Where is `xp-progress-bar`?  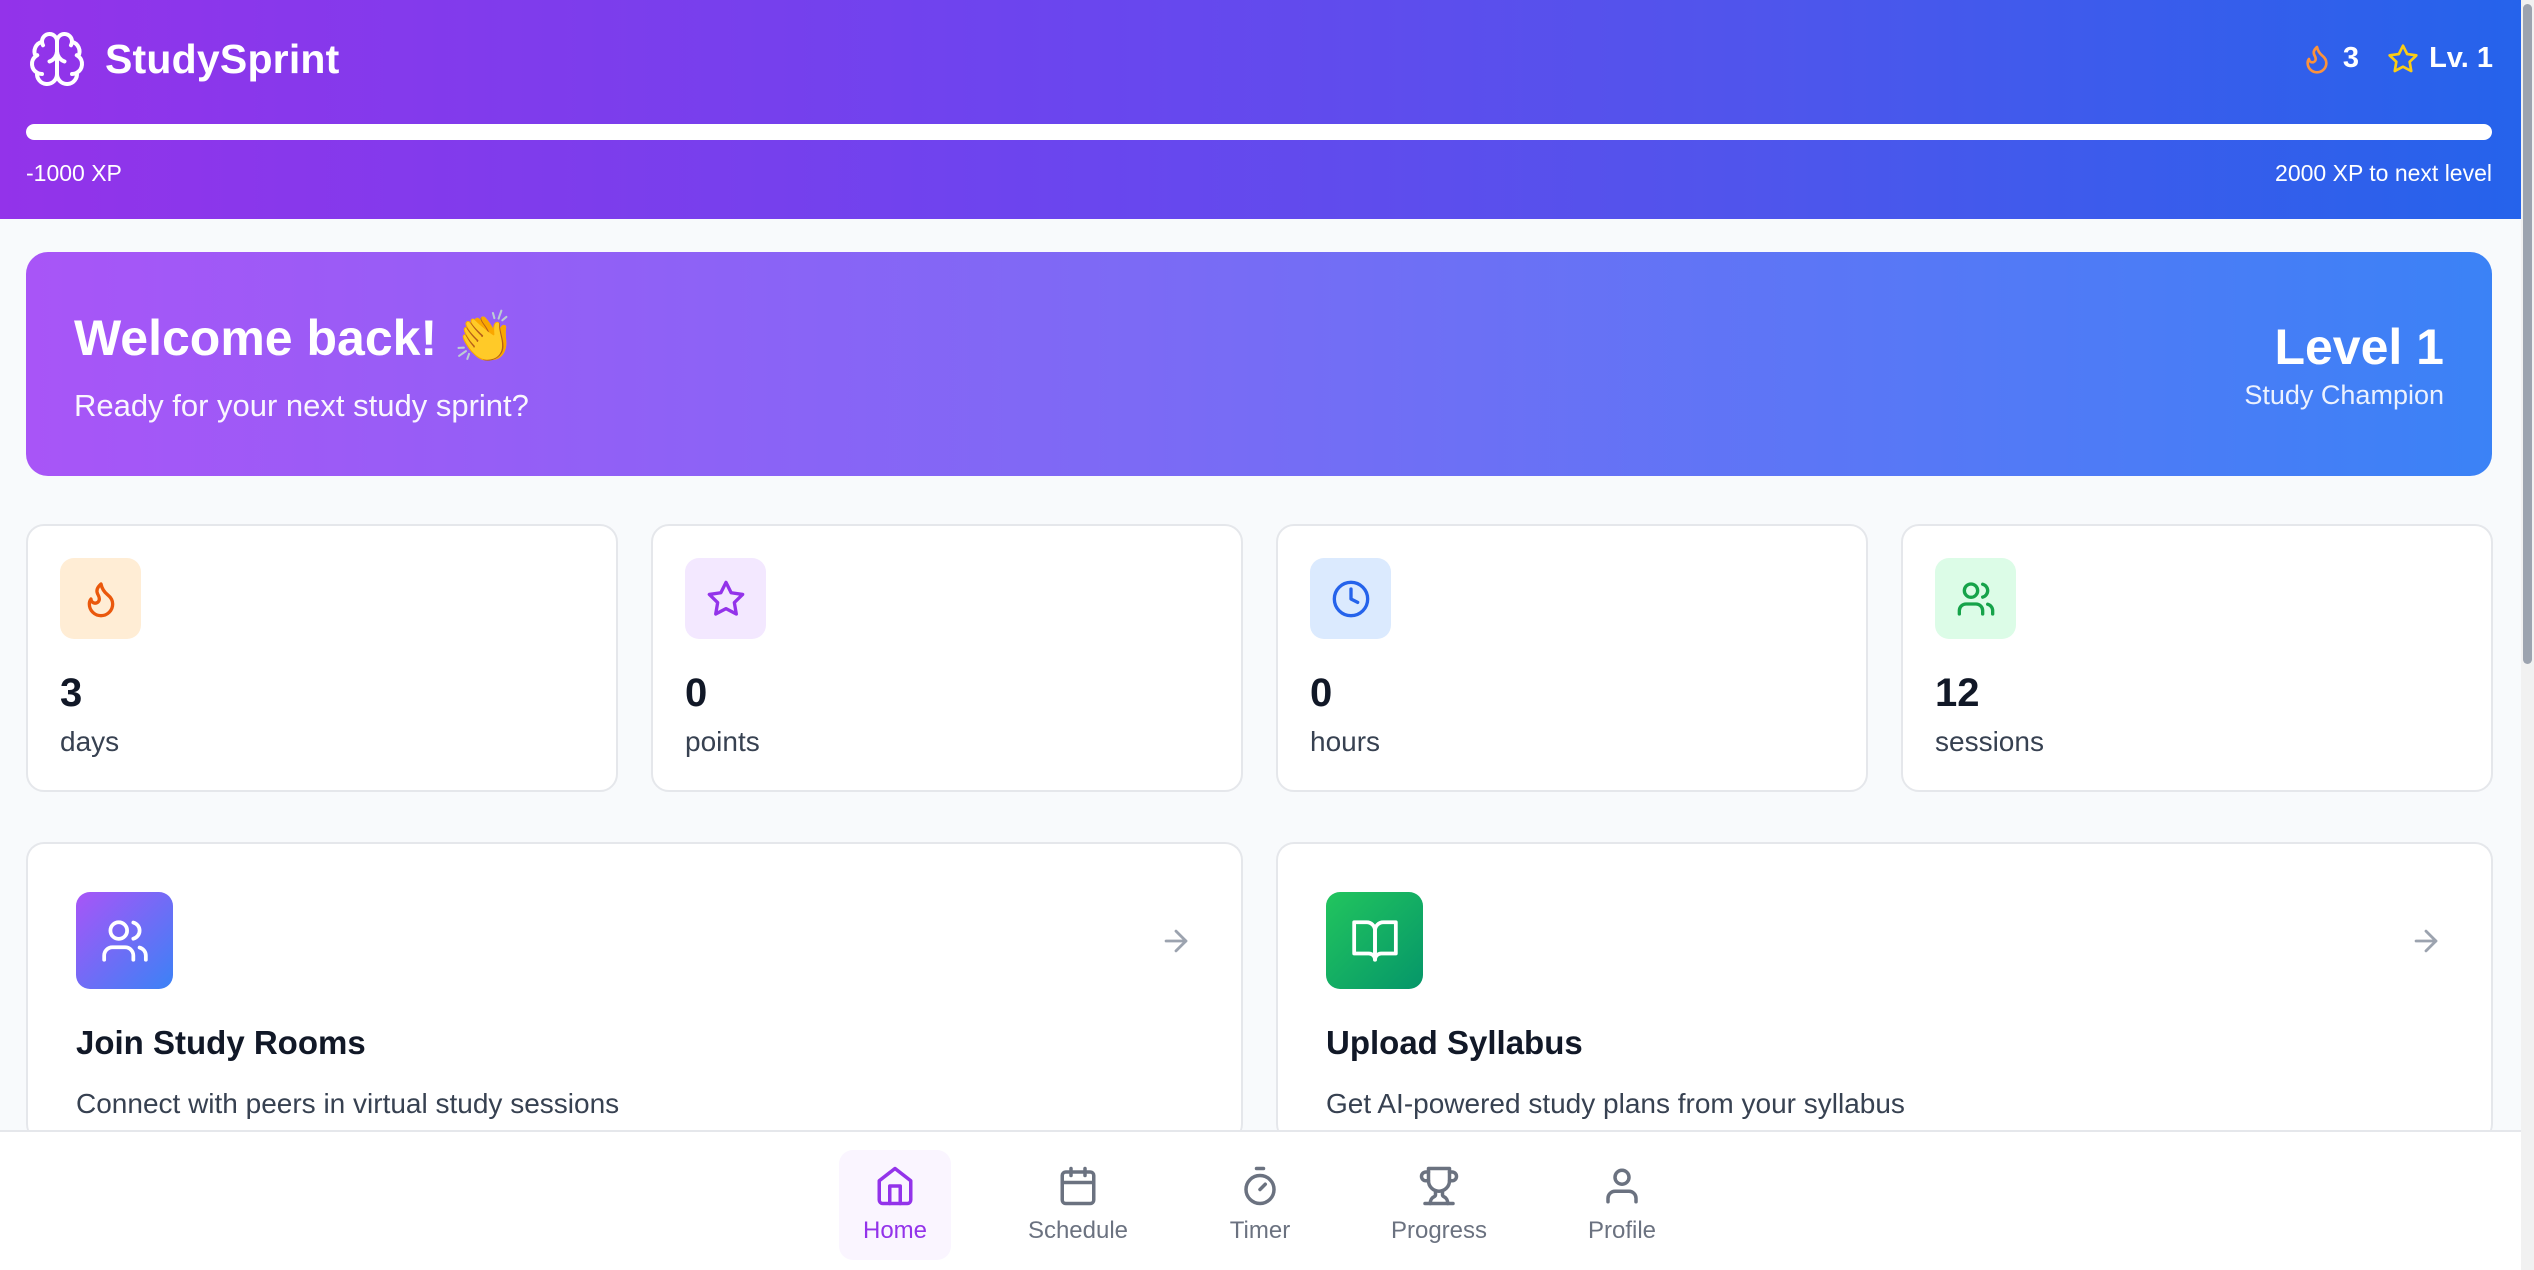
xp-progress-bar is located at coordinates (1259, 132).